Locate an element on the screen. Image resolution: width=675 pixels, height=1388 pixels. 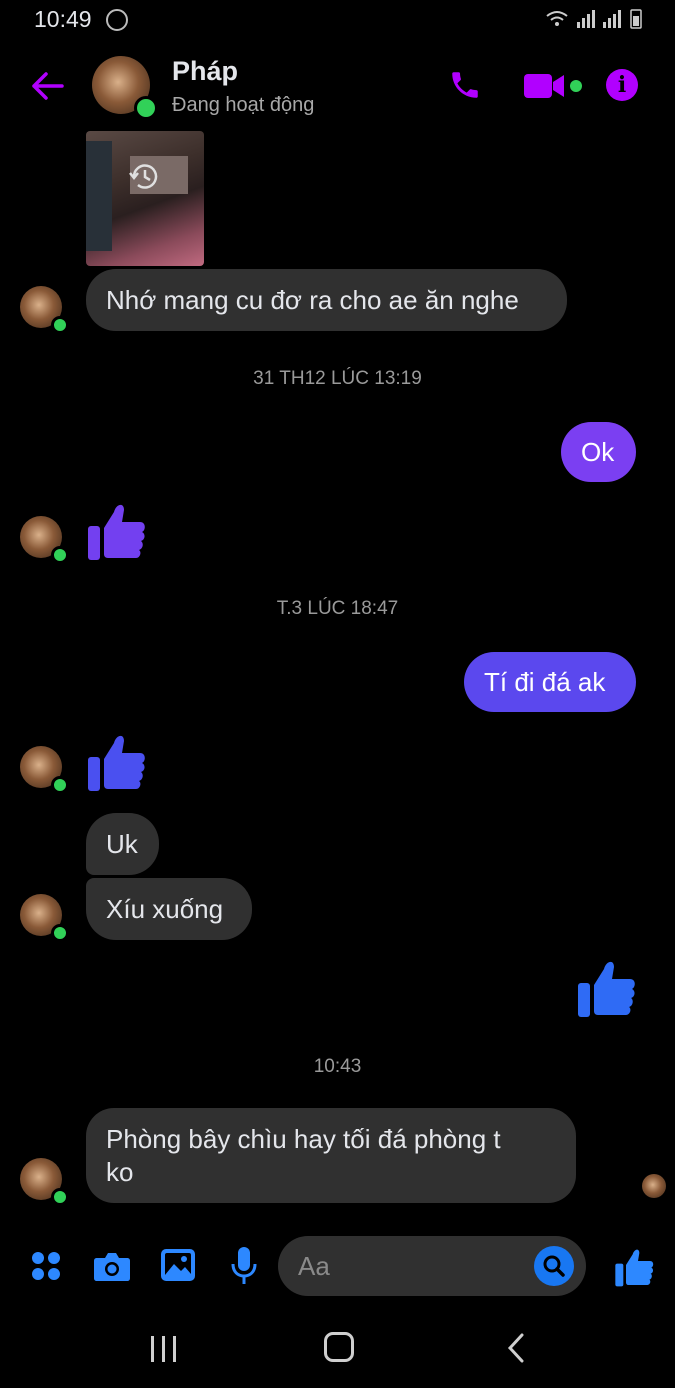
recent-apps-icon is located at coordinates (164, 1349).